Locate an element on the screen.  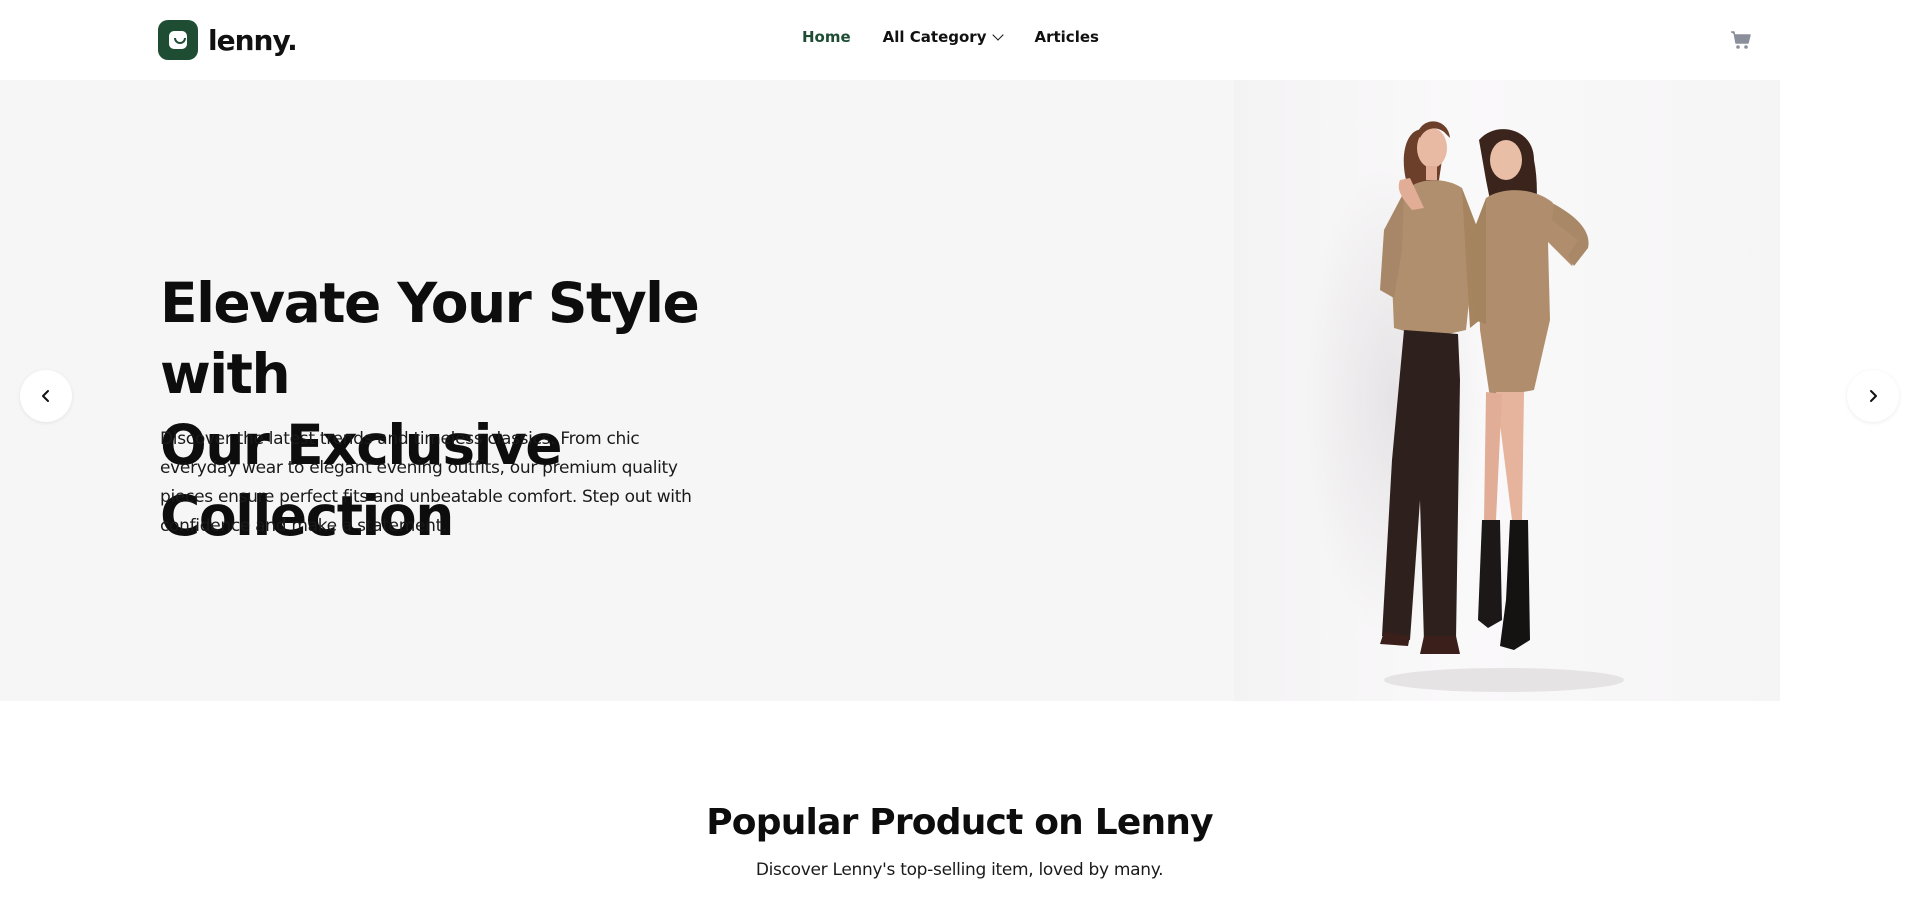
nav-home-label: Home is located at coordinates (826, 37).